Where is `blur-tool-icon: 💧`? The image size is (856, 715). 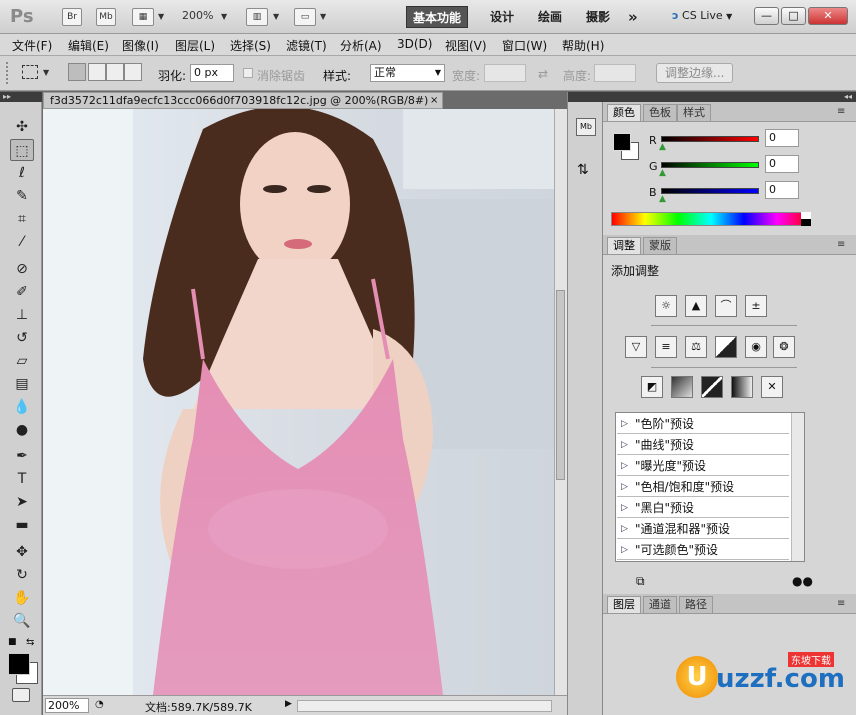
blur-tool-icon: 💧 is located at coordinates (22, 407).